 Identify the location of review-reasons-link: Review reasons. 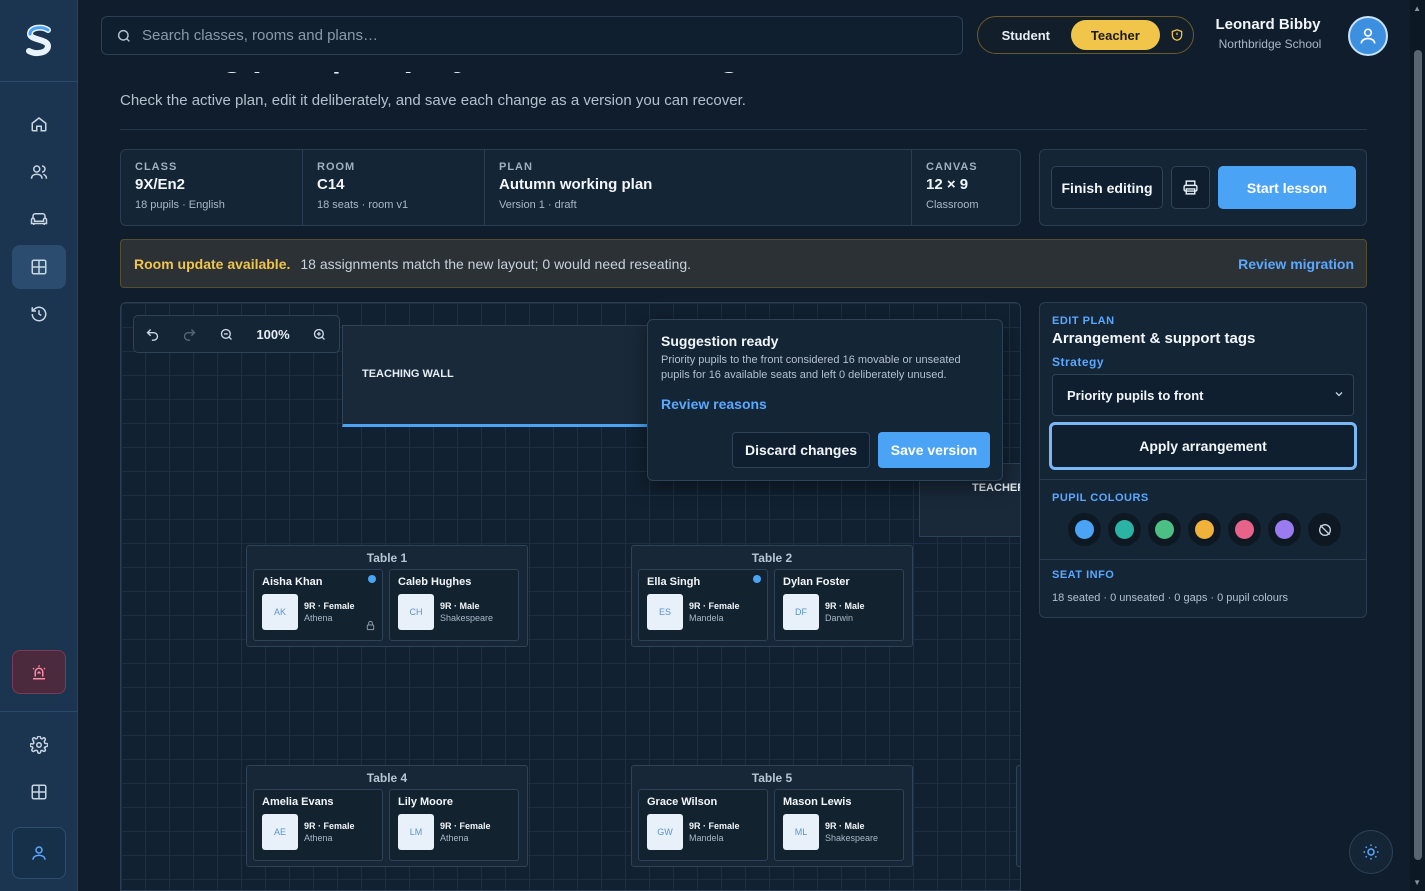
(714, 404).